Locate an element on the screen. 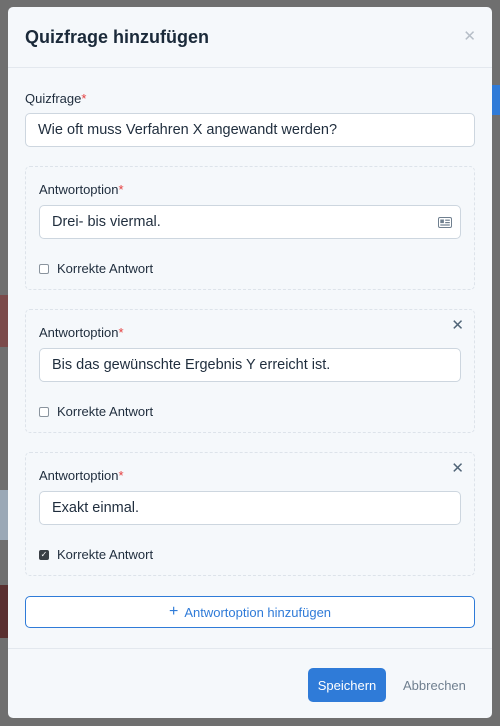 The height and width of the screenshot is (726, 500). id-card-icon is located at coordinates (445, 224).